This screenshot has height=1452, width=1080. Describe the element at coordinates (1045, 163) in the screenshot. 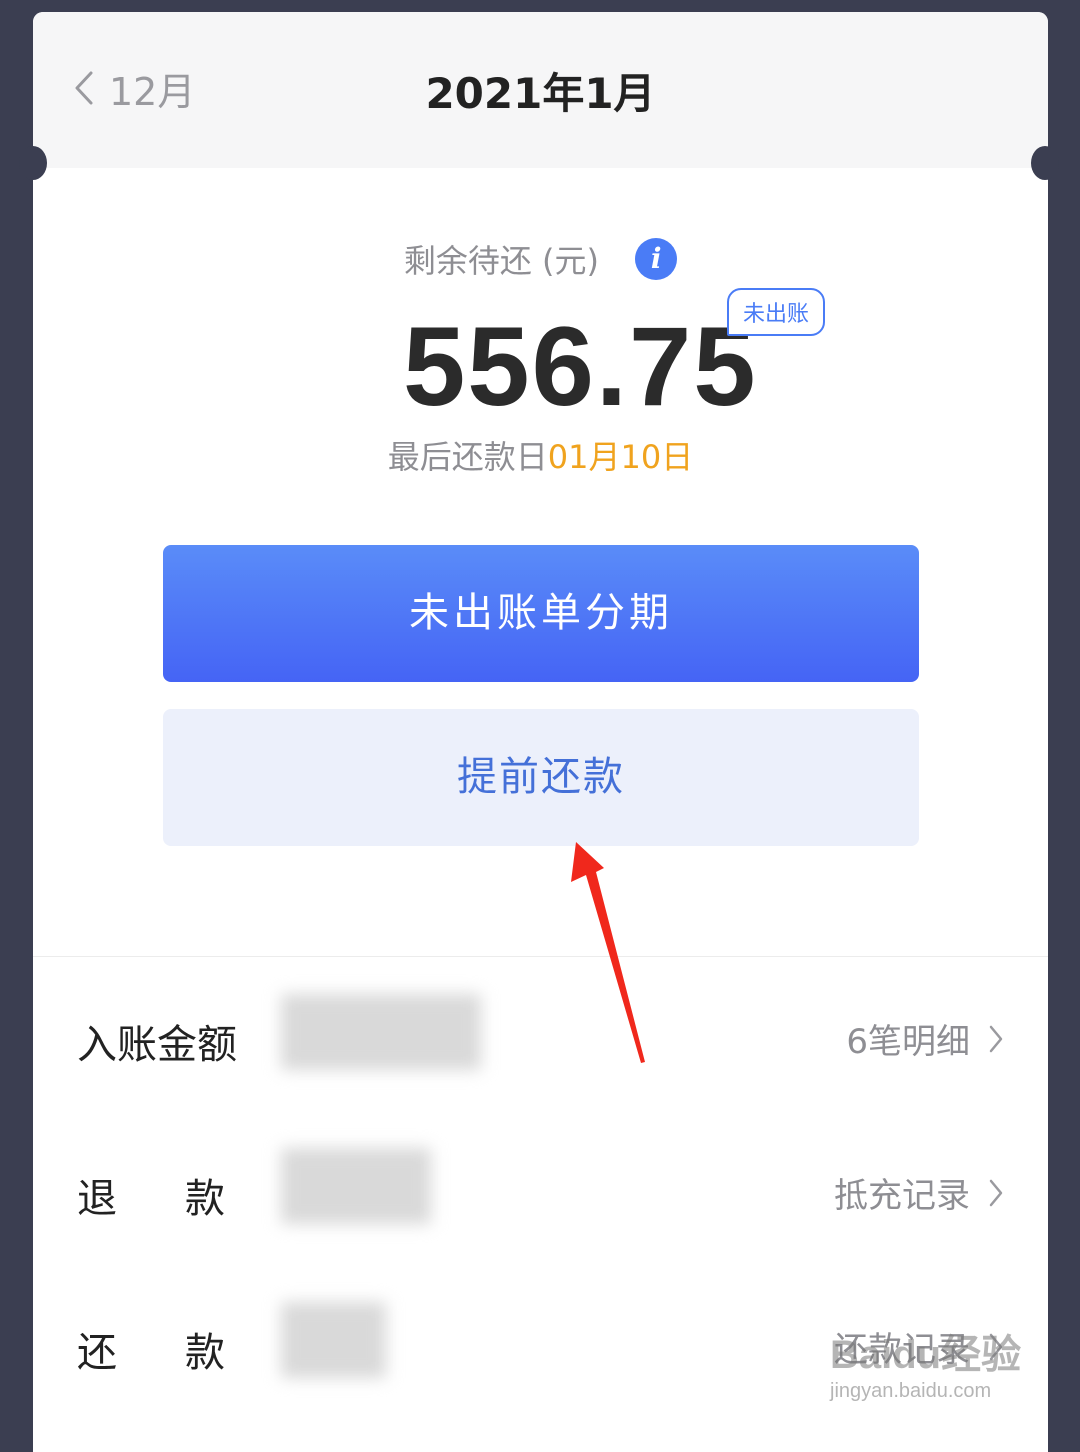

I see `ticket-notch-right` at that location.